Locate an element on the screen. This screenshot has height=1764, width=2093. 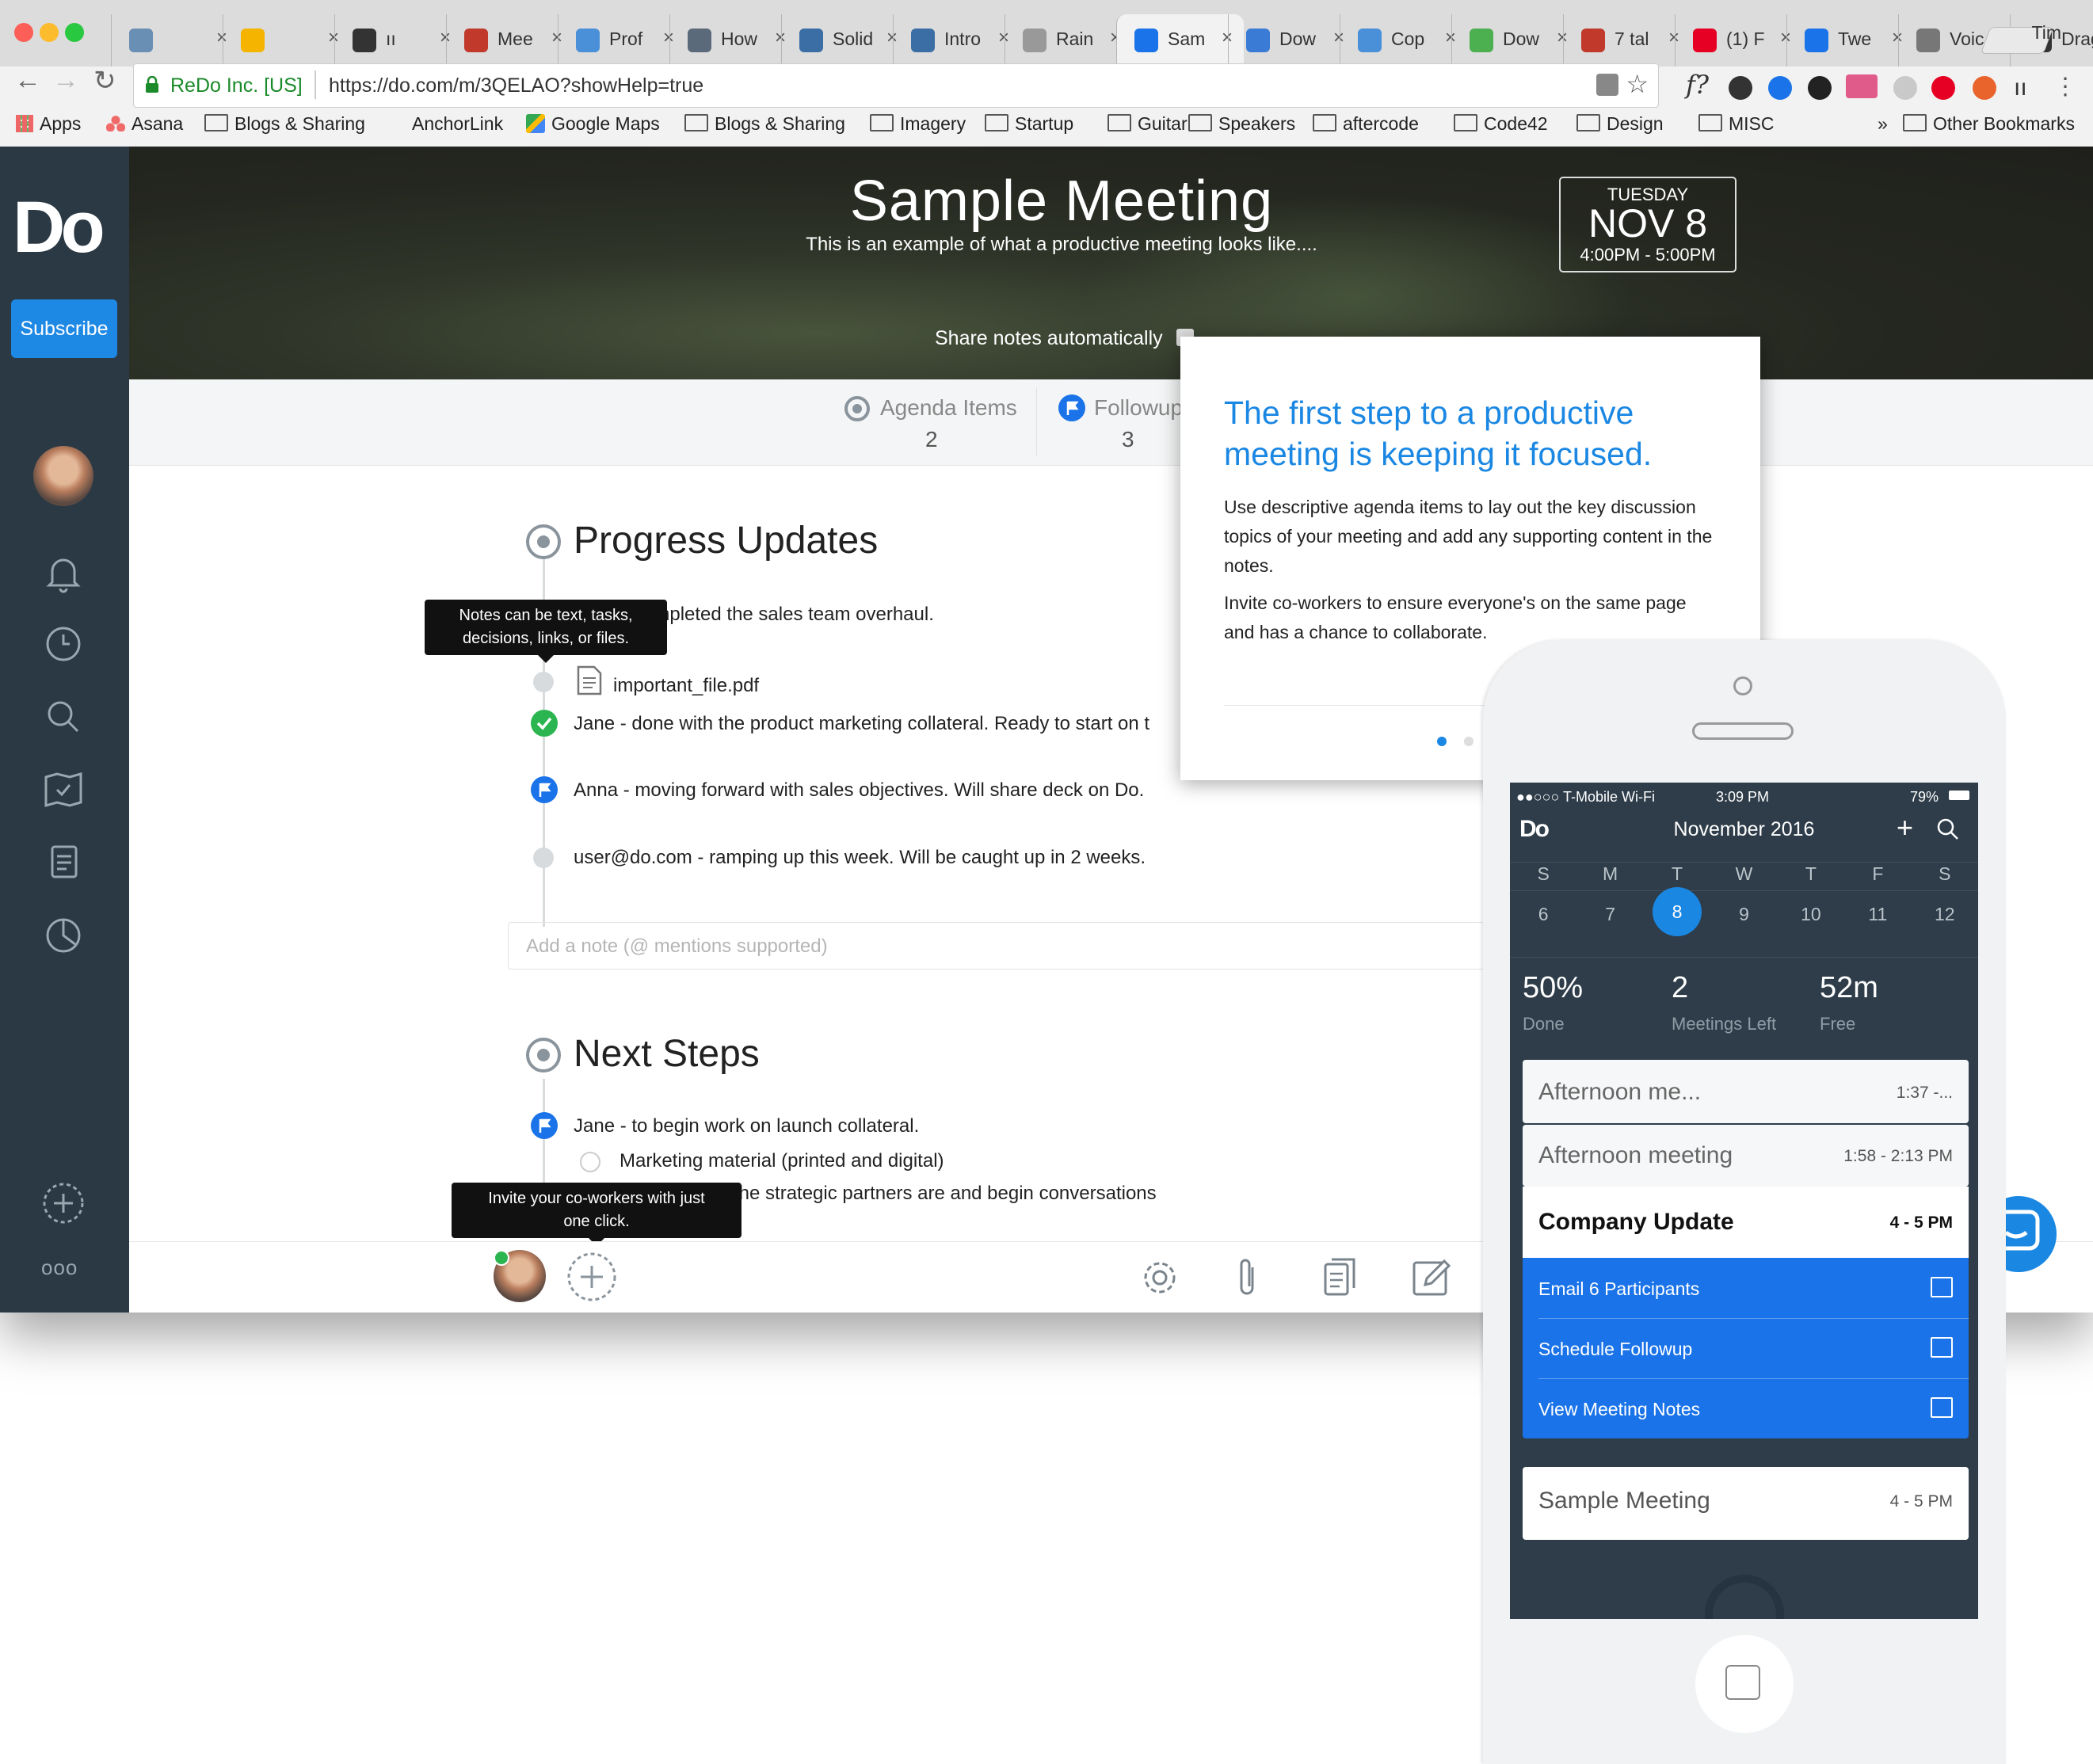
browser-tab: Prof × is located at coordinates (622, 40).